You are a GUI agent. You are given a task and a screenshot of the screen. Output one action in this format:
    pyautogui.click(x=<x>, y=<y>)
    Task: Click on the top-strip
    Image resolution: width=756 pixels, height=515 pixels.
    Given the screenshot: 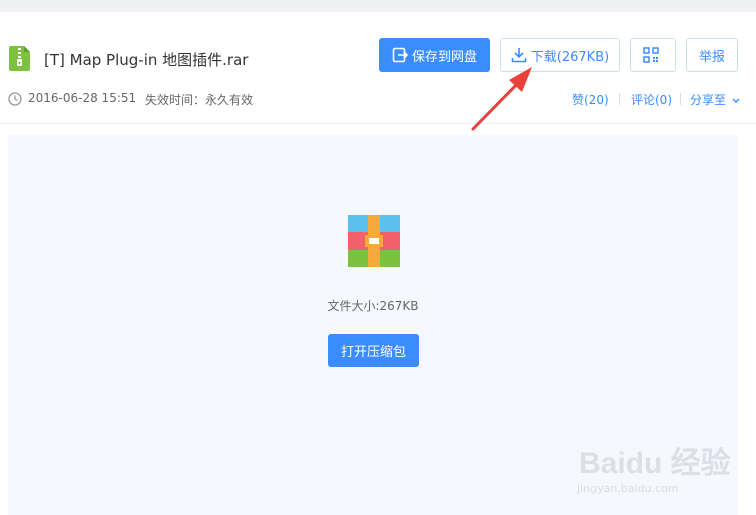 What is the action you would take?
    pyautogui.click(x=378, y=6)
    